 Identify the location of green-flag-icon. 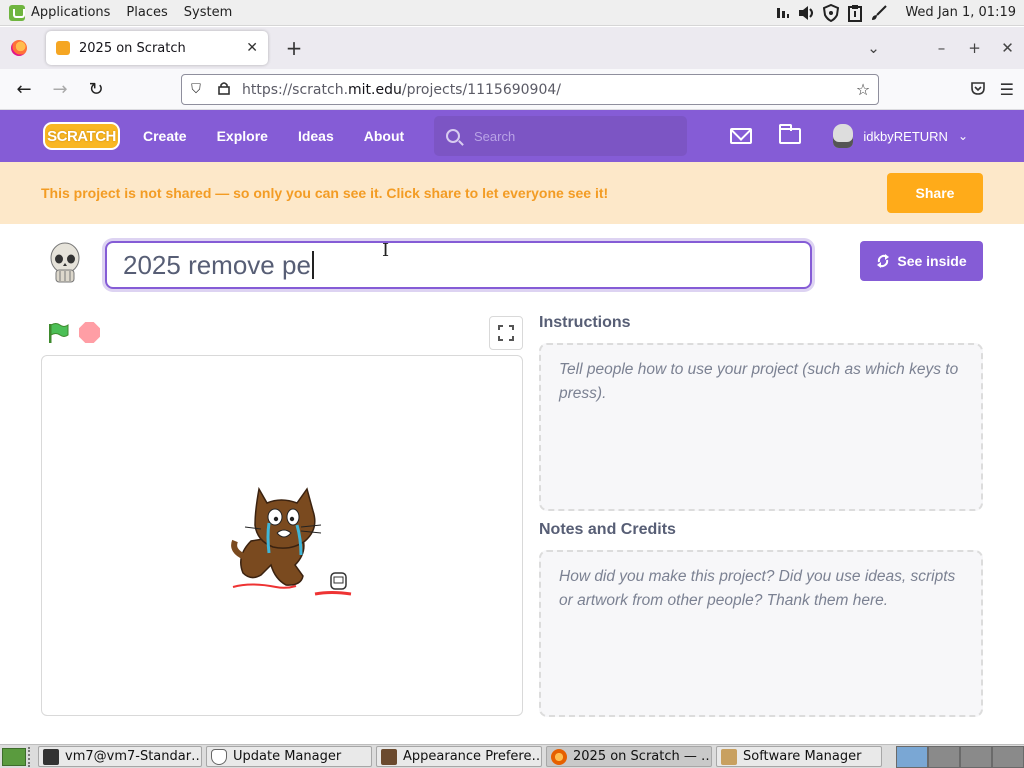
(58, 333).